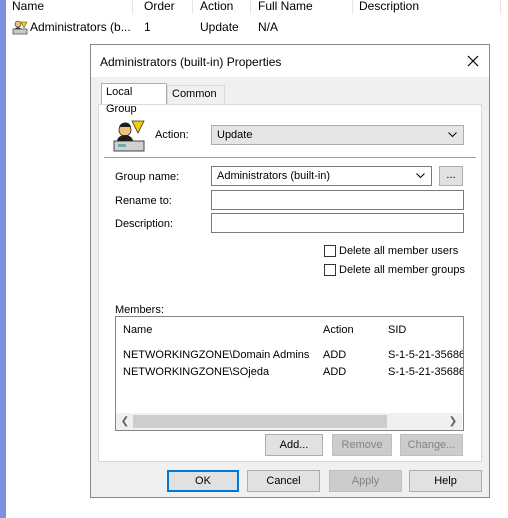 This screenshot has height=518, width=508. What do you see at coordinates (330, 251) in the screenshot?
I see `delete-member-users-checkbox` at bounding box center [330, 251].